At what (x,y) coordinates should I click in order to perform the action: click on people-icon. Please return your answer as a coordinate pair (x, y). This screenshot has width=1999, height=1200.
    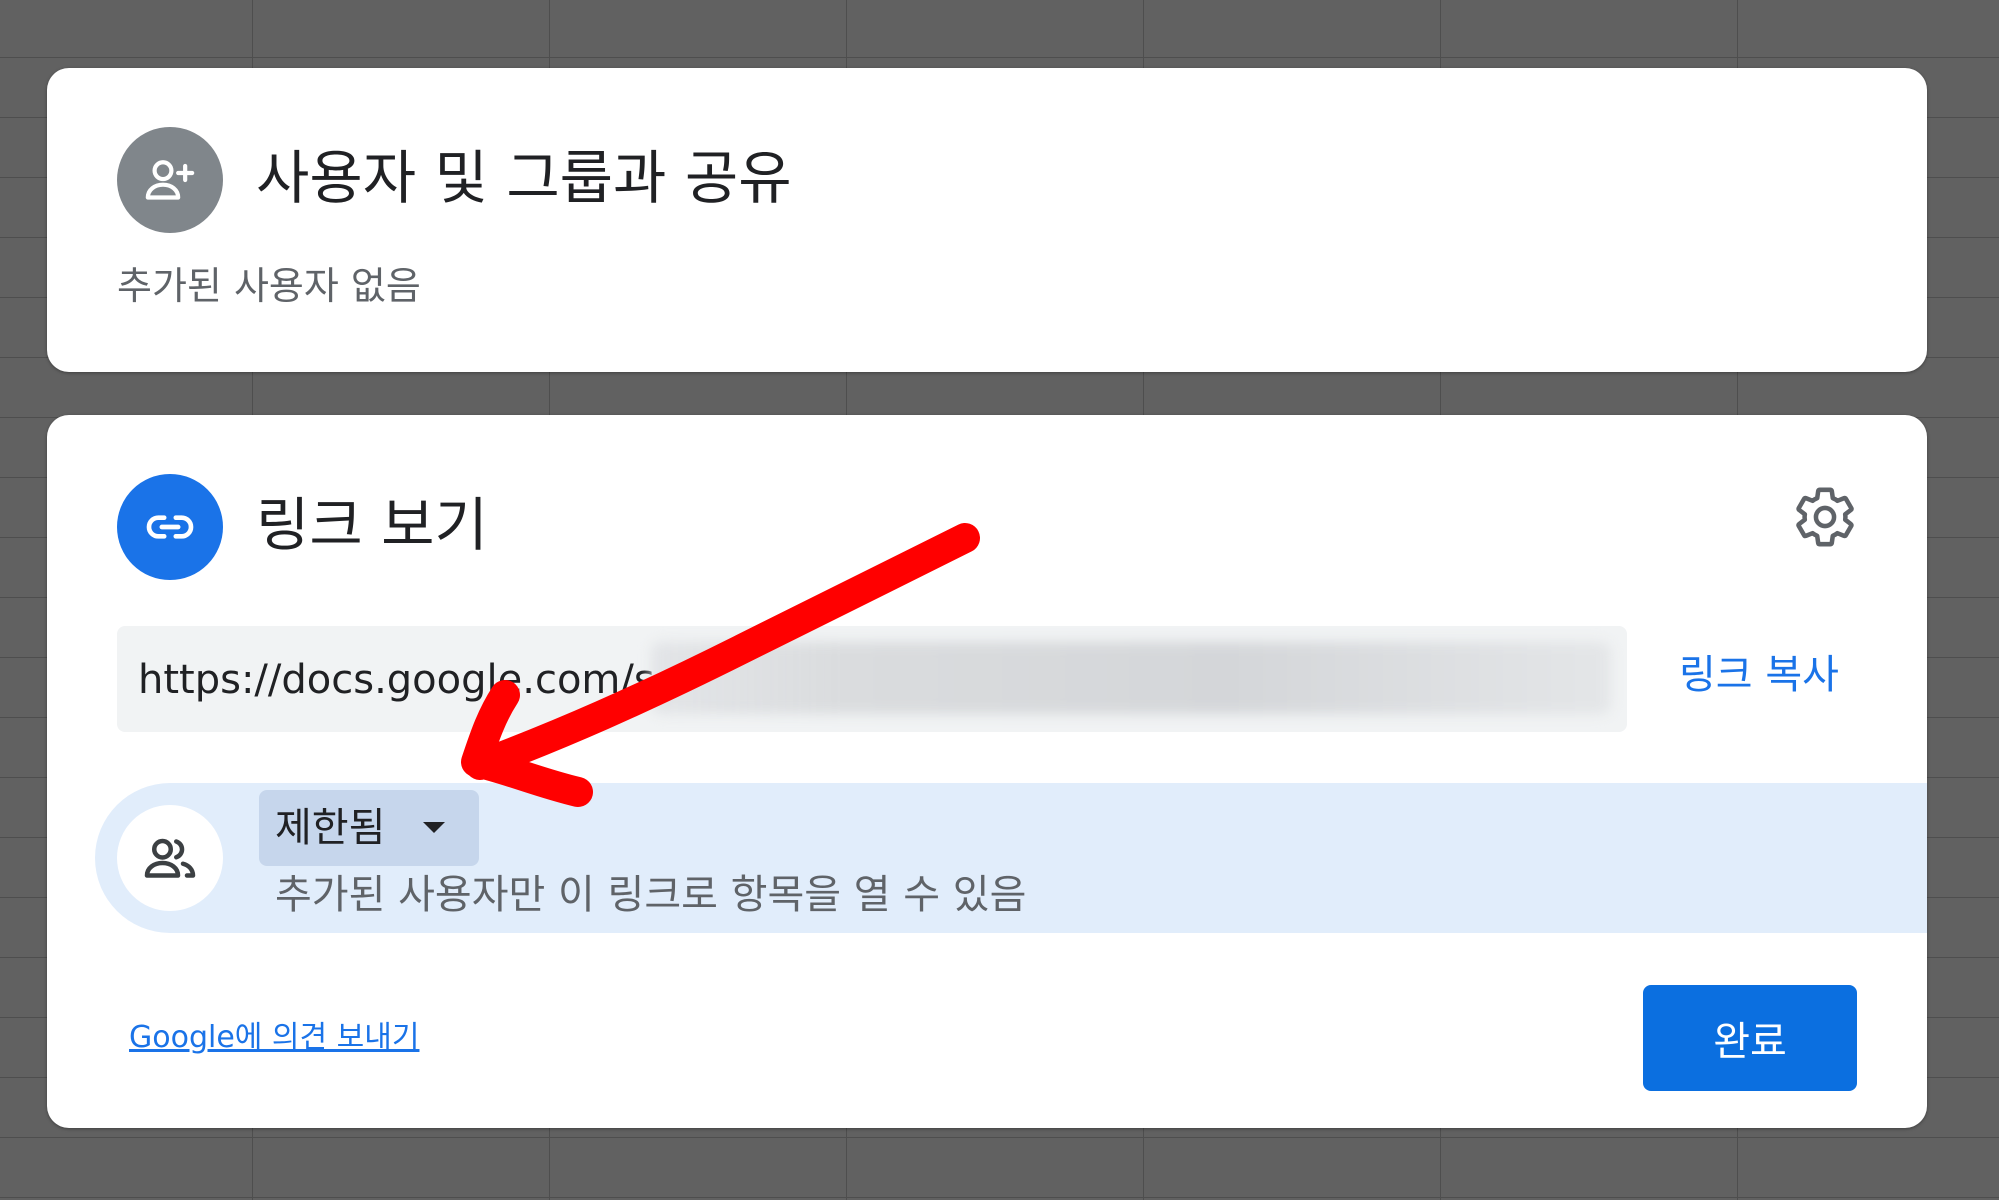
    Looking at the image, I should click on (170, 858).